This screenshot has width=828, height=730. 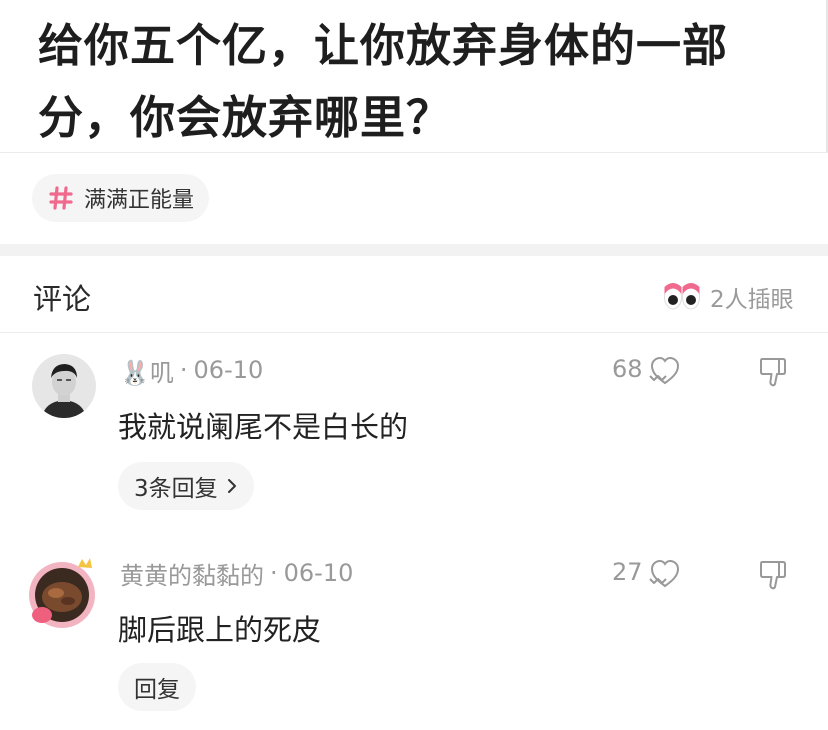 I want to click on eyes-icon, so click(x=682, y=296).